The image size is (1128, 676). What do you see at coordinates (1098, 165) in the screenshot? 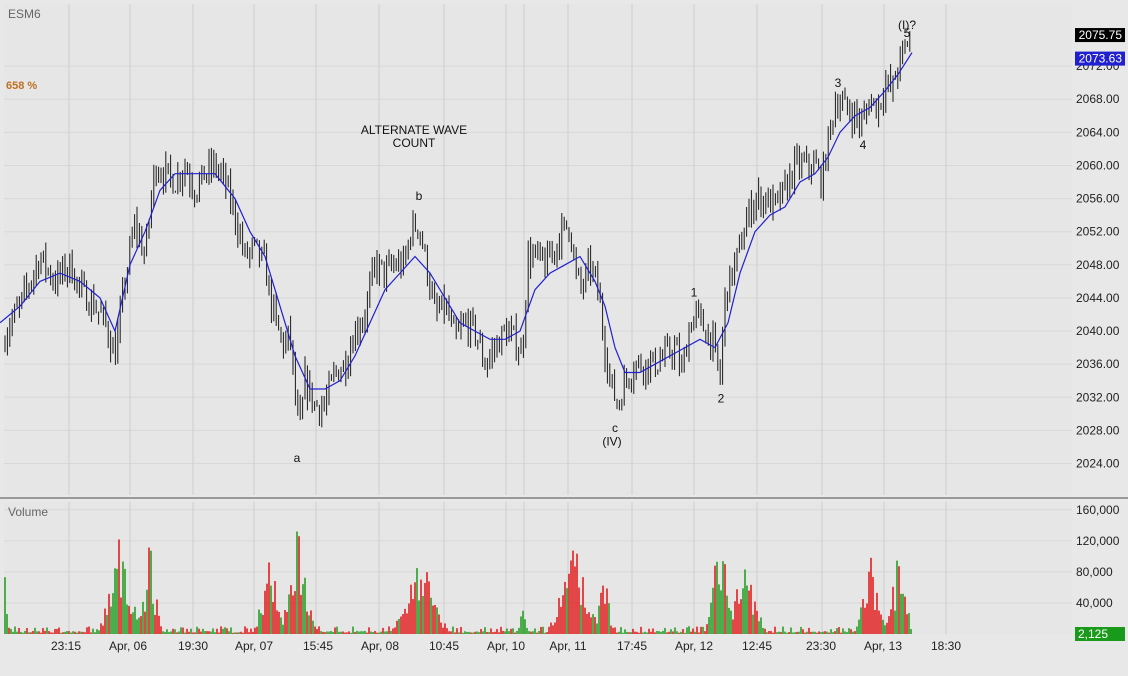
I see `price-tick-label: 2060.00` at bounding box center [1098, 165].